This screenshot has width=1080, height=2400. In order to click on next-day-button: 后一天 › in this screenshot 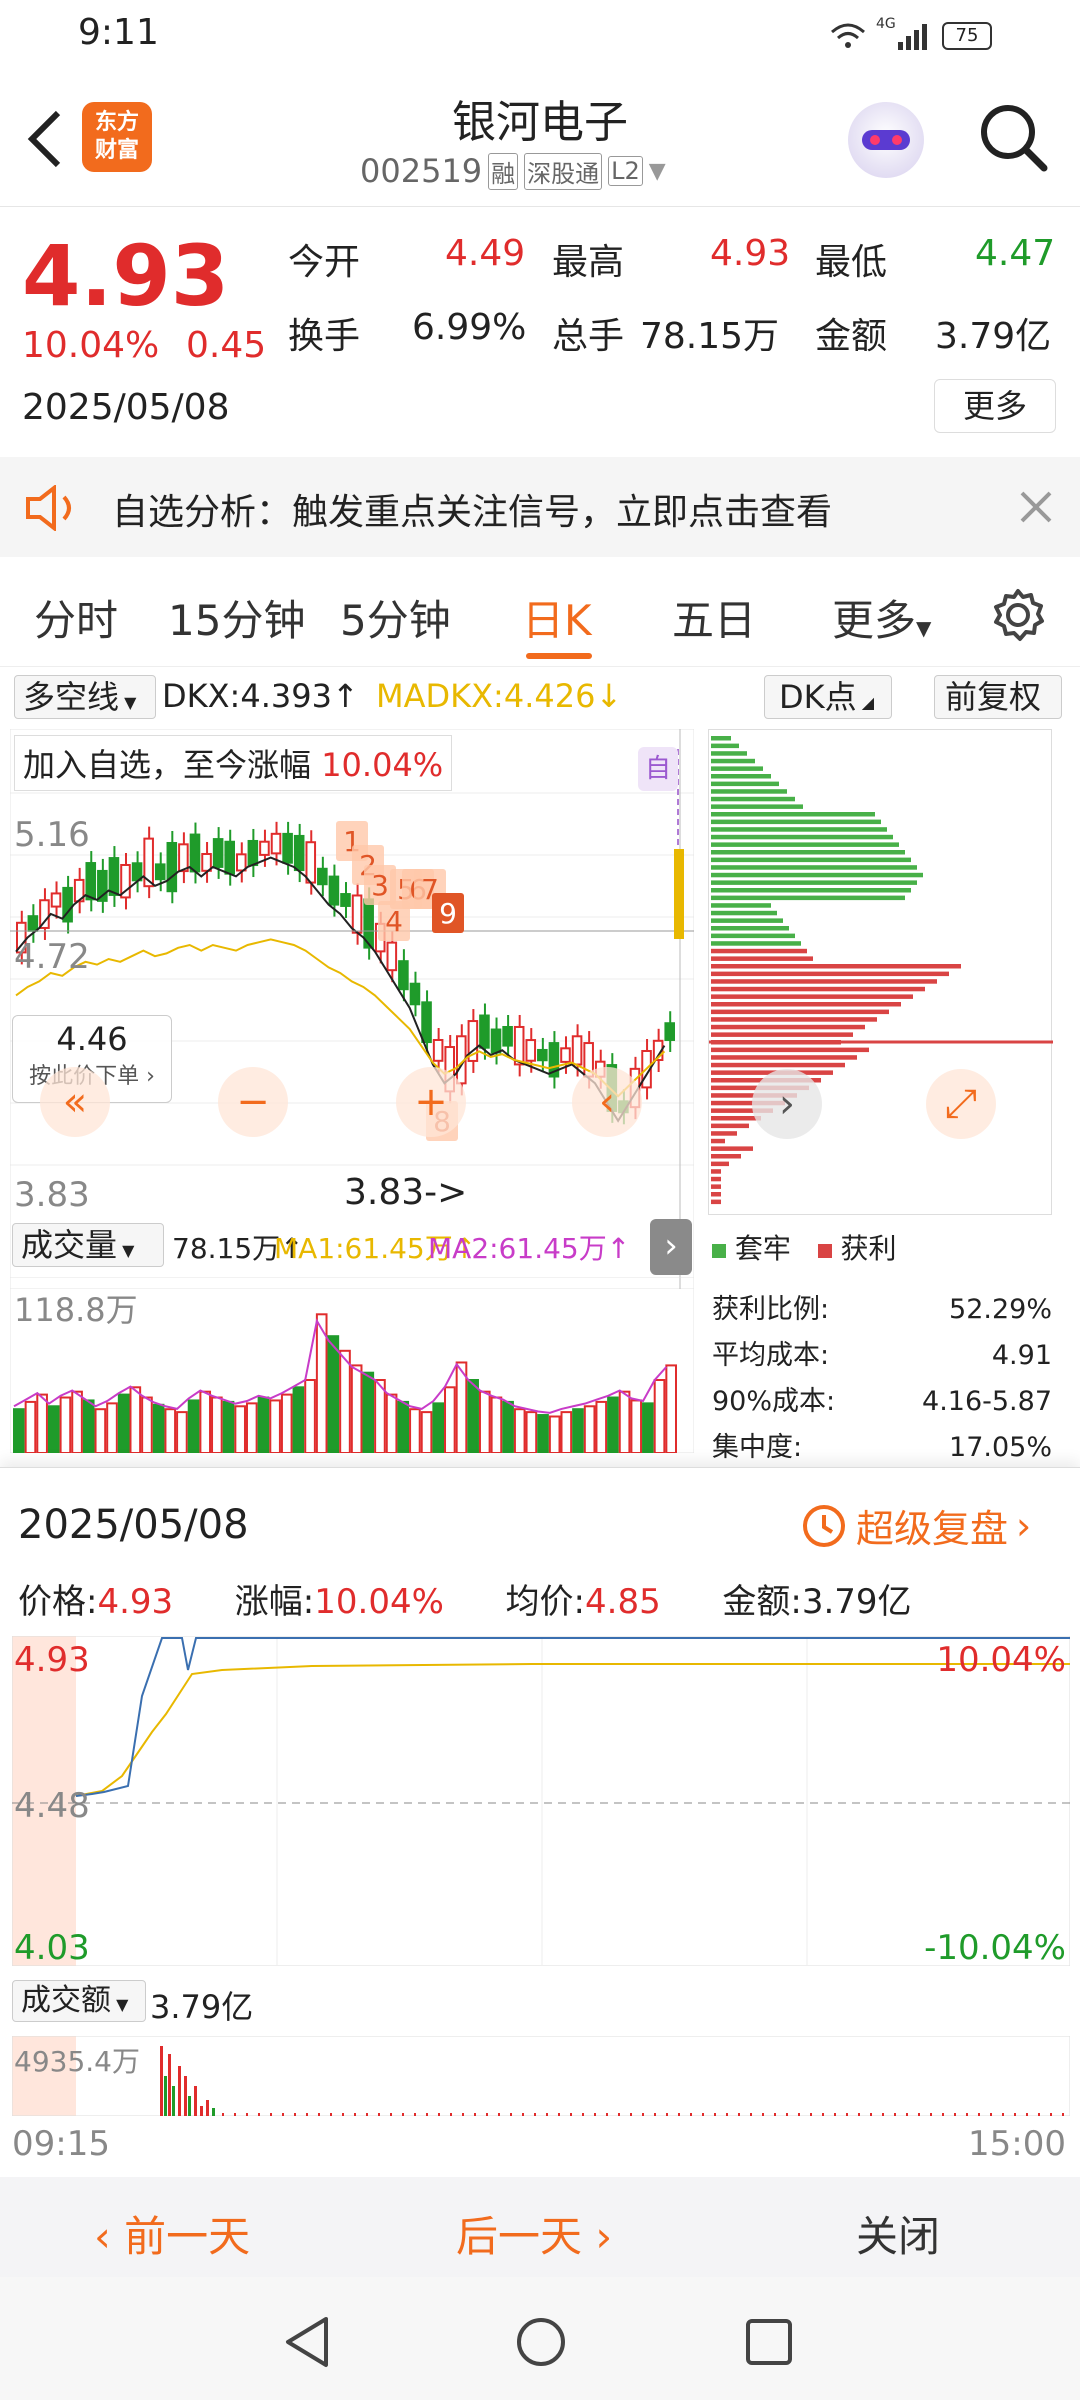, I will do `click(534, 2233)`.